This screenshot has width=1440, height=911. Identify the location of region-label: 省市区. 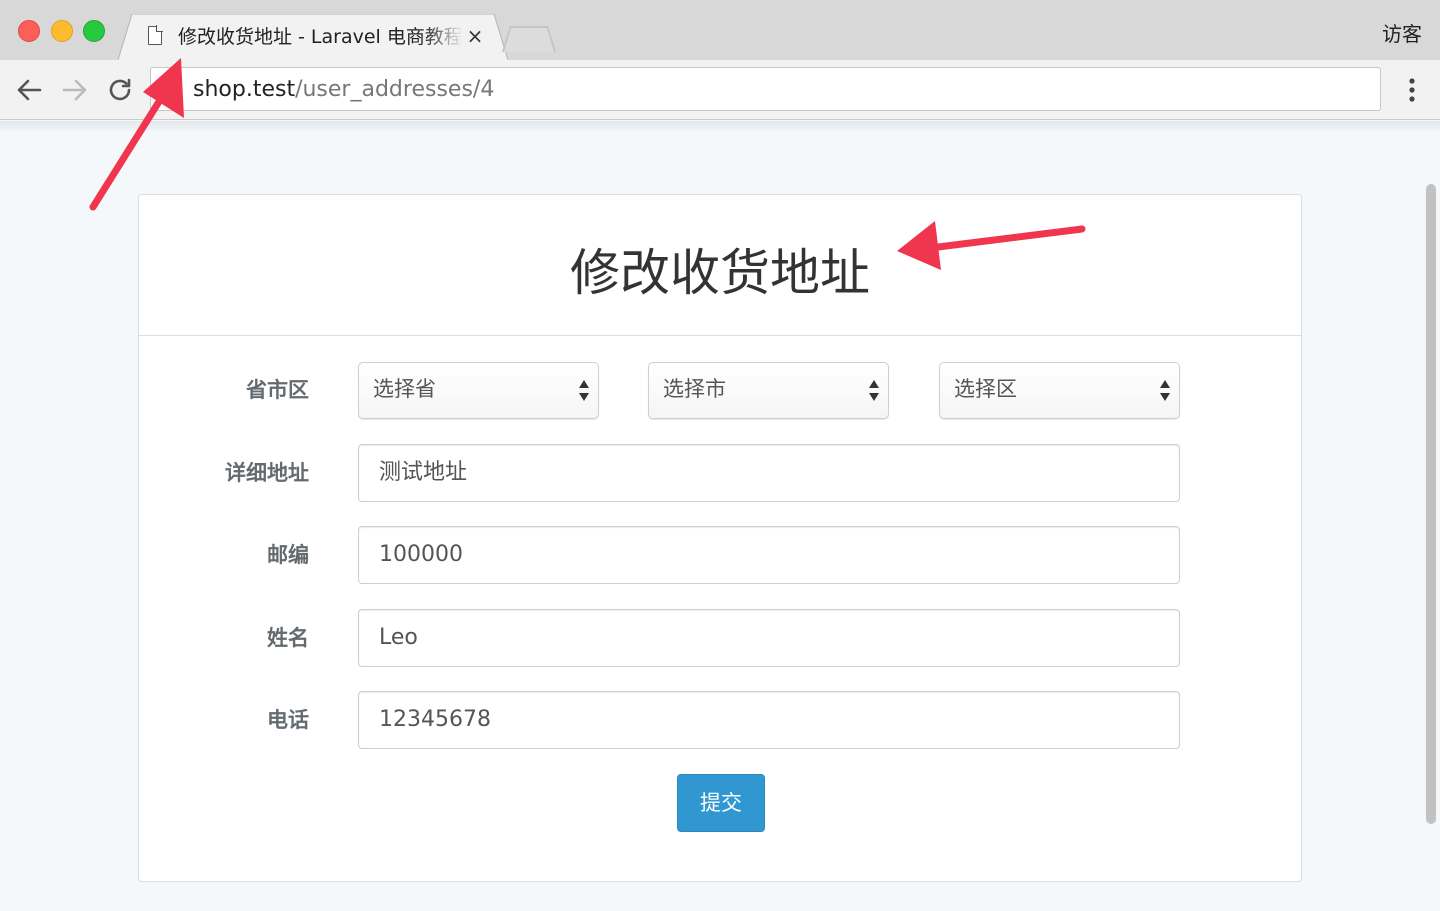
(277, 390).